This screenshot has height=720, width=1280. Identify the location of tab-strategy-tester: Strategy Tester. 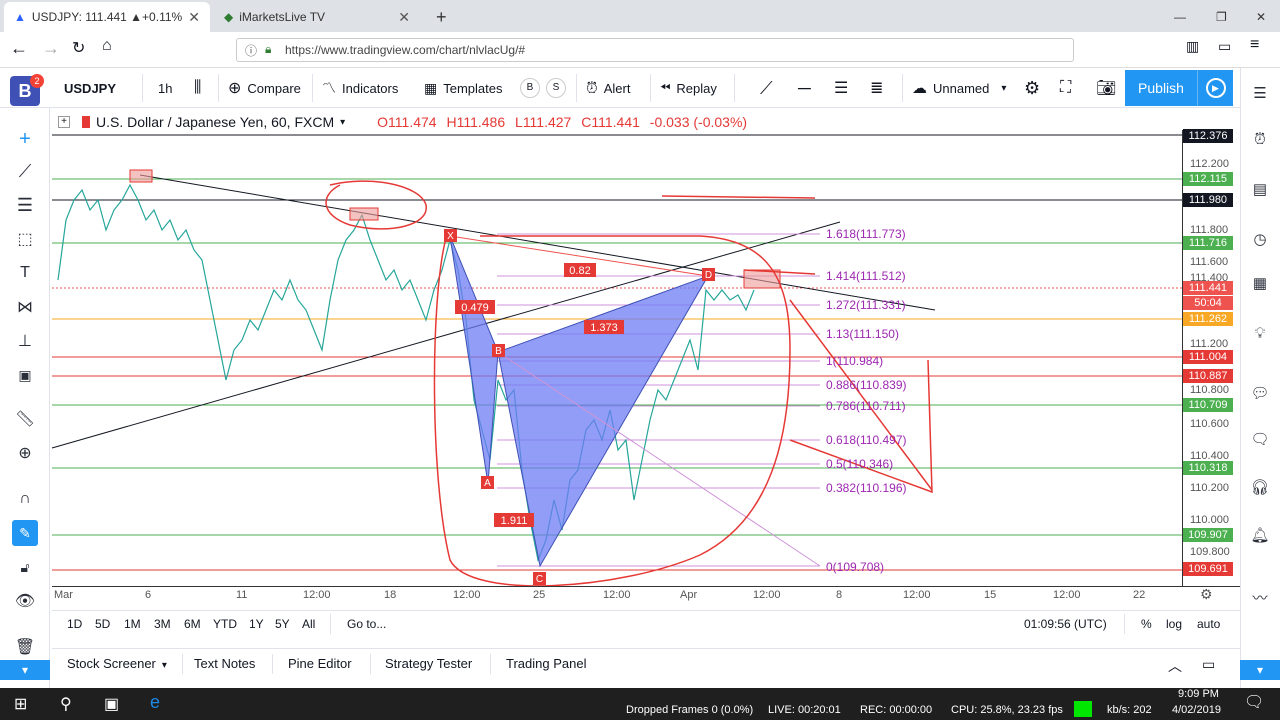
(428, 663).